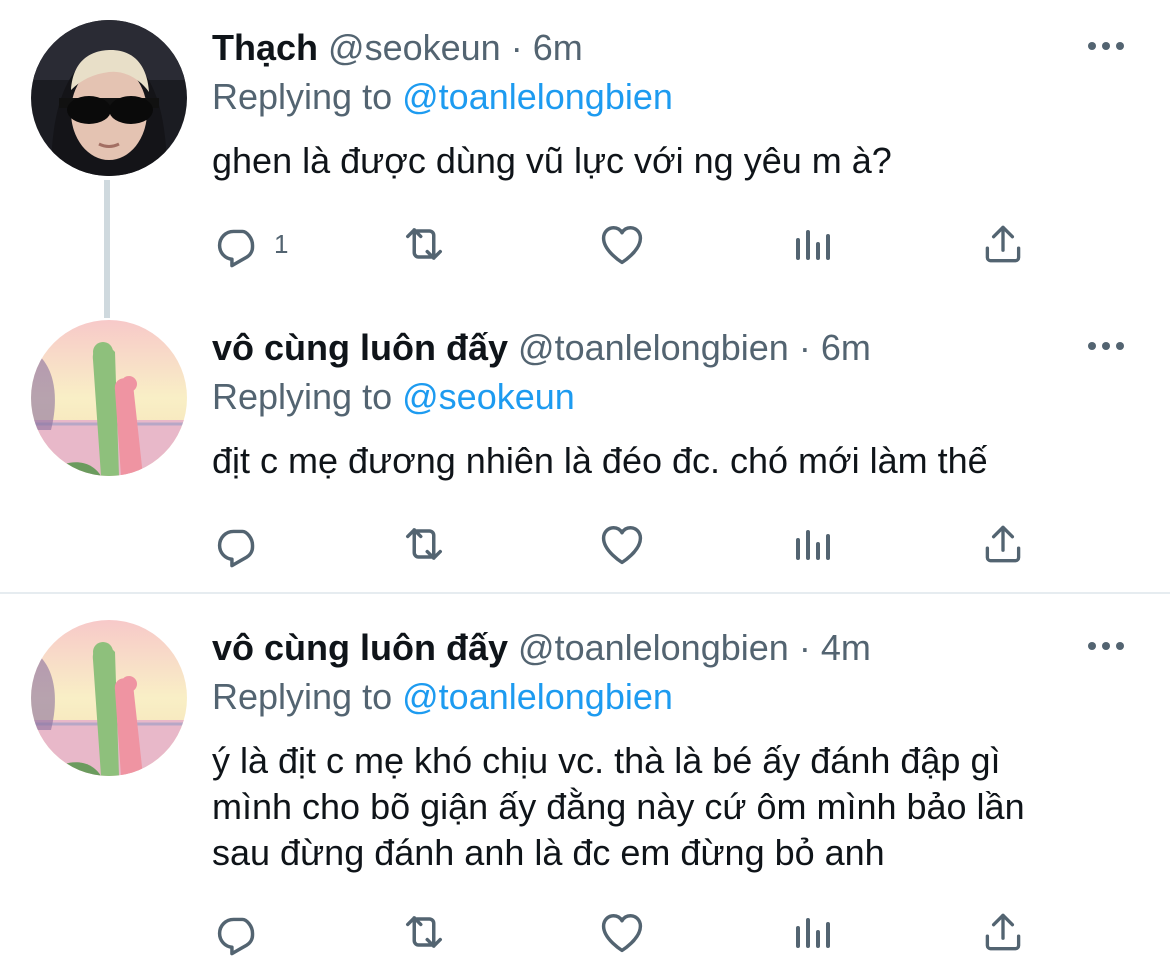 Image resolution: width=1170 pixels, height=976 pixels. Describe the element at coordinates (414, 47) in the screenshot. I see `user-handle: @seokeun` at that location.